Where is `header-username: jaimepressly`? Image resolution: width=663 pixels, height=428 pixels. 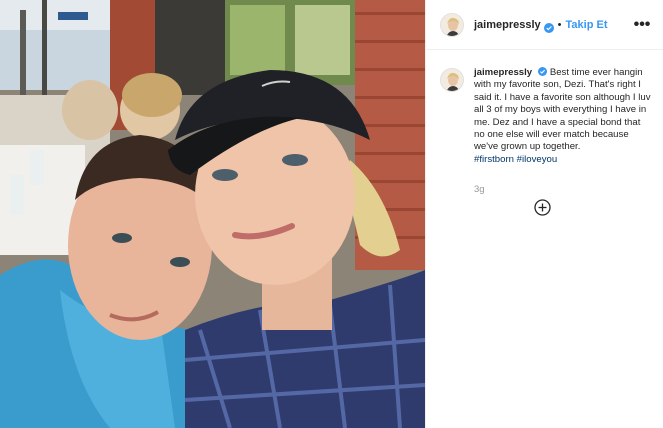 header-username: jaimepressly is located at coordinates (507, 25).